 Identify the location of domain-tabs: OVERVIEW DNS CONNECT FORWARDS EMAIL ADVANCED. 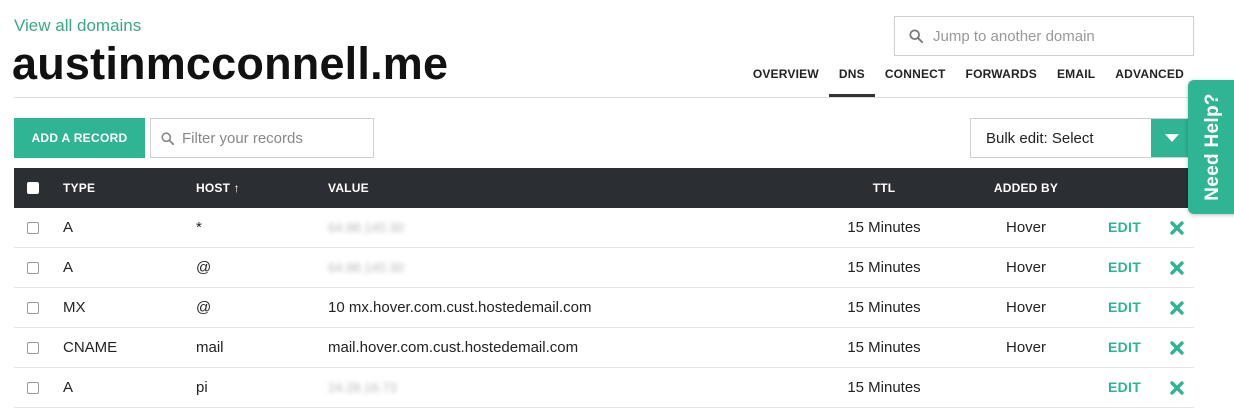
(968, 82).